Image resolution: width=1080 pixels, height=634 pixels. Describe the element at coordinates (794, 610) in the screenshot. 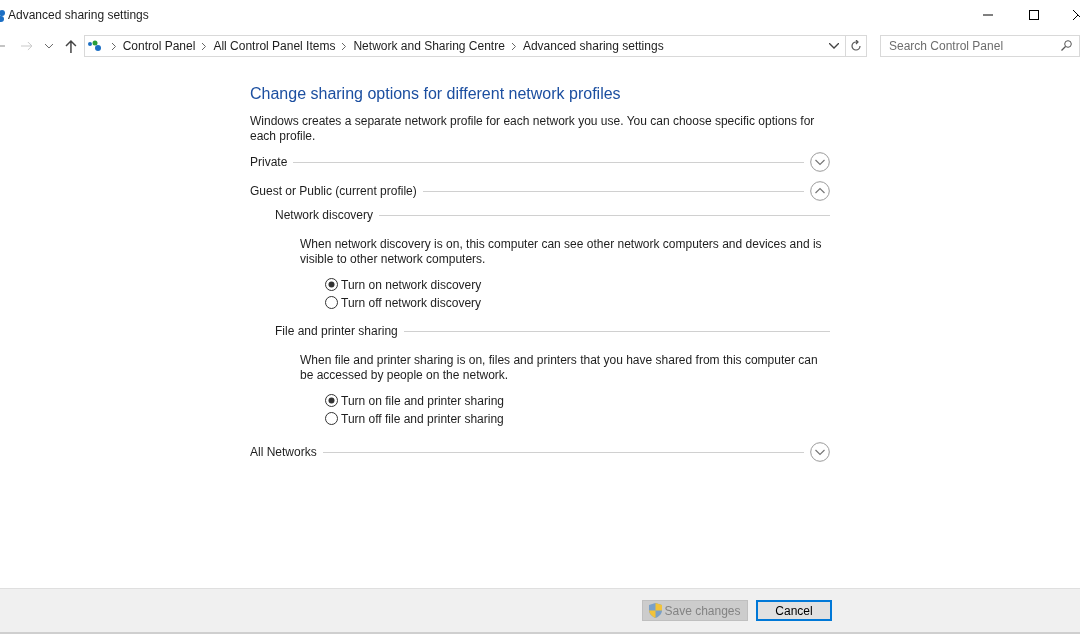

I see `cancel-button: Cancel` at that location.